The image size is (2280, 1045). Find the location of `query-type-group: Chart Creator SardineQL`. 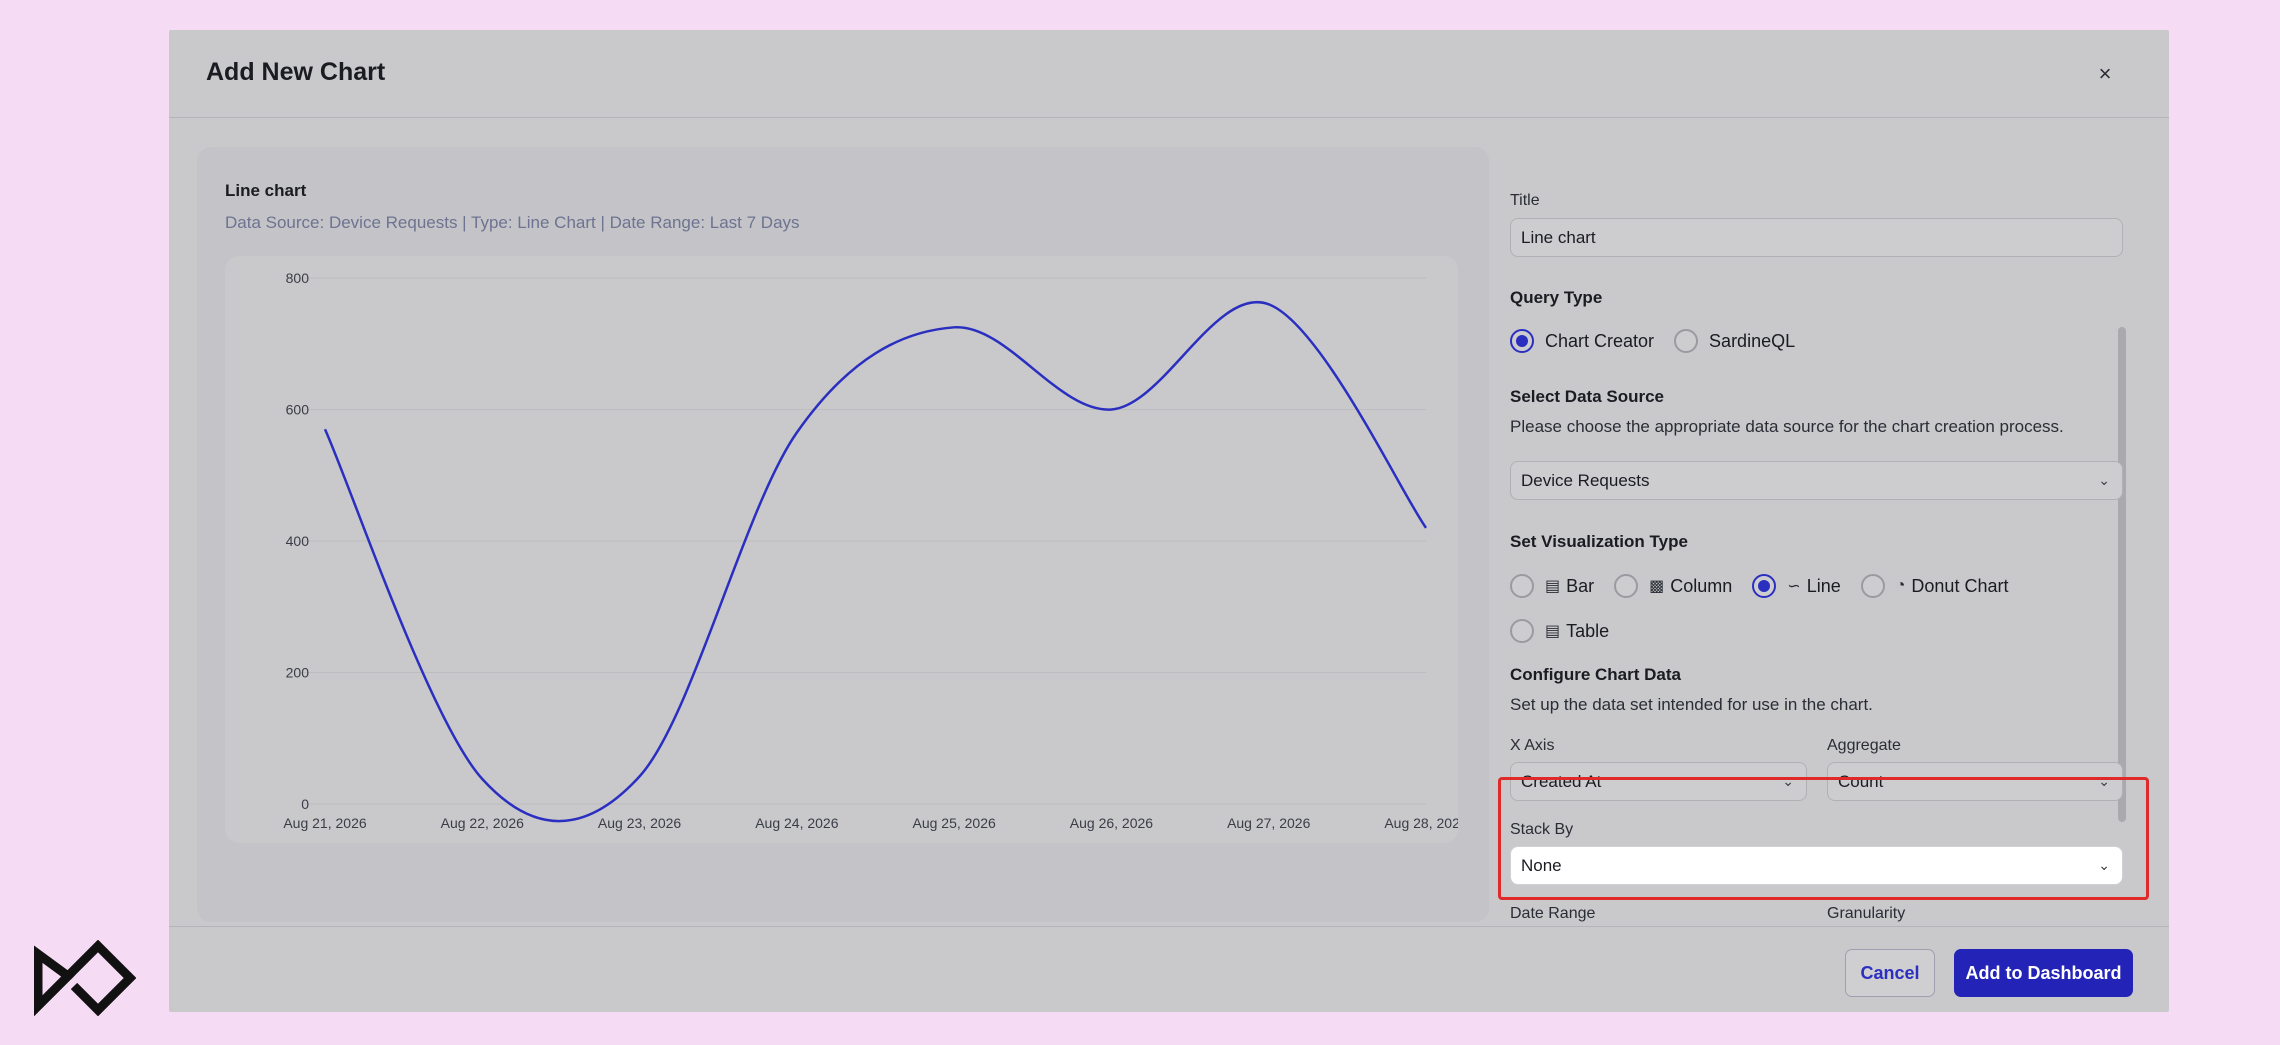

query-type-group: Chart Creator SardineQL is located at coordinates (1662, 341).